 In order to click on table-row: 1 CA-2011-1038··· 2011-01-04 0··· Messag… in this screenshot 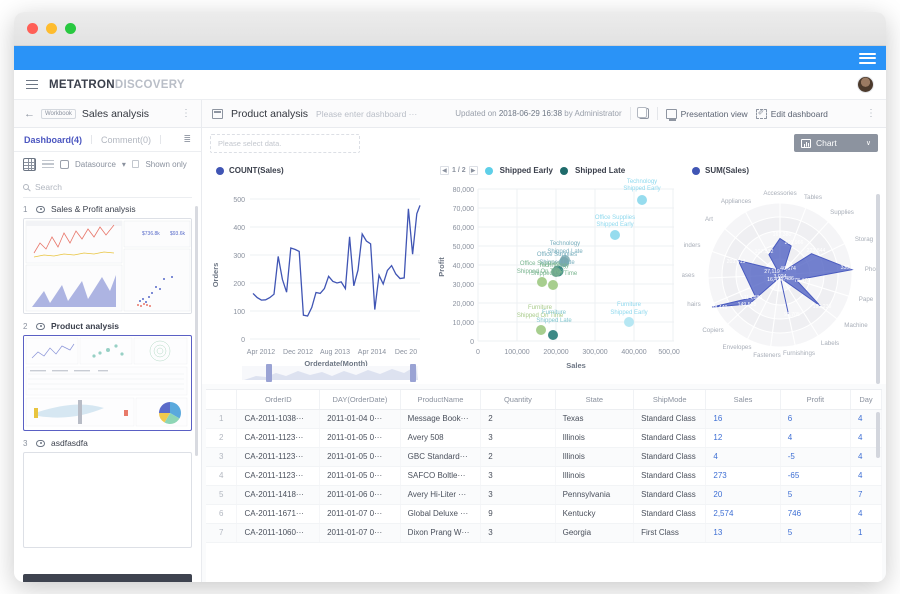, I will do `click(544, 419)`.